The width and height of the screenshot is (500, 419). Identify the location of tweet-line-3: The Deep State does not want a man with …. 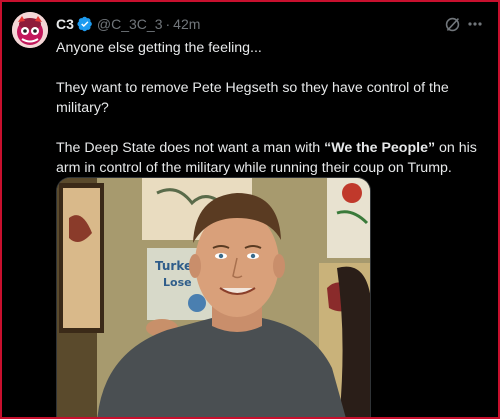
(271, 158).